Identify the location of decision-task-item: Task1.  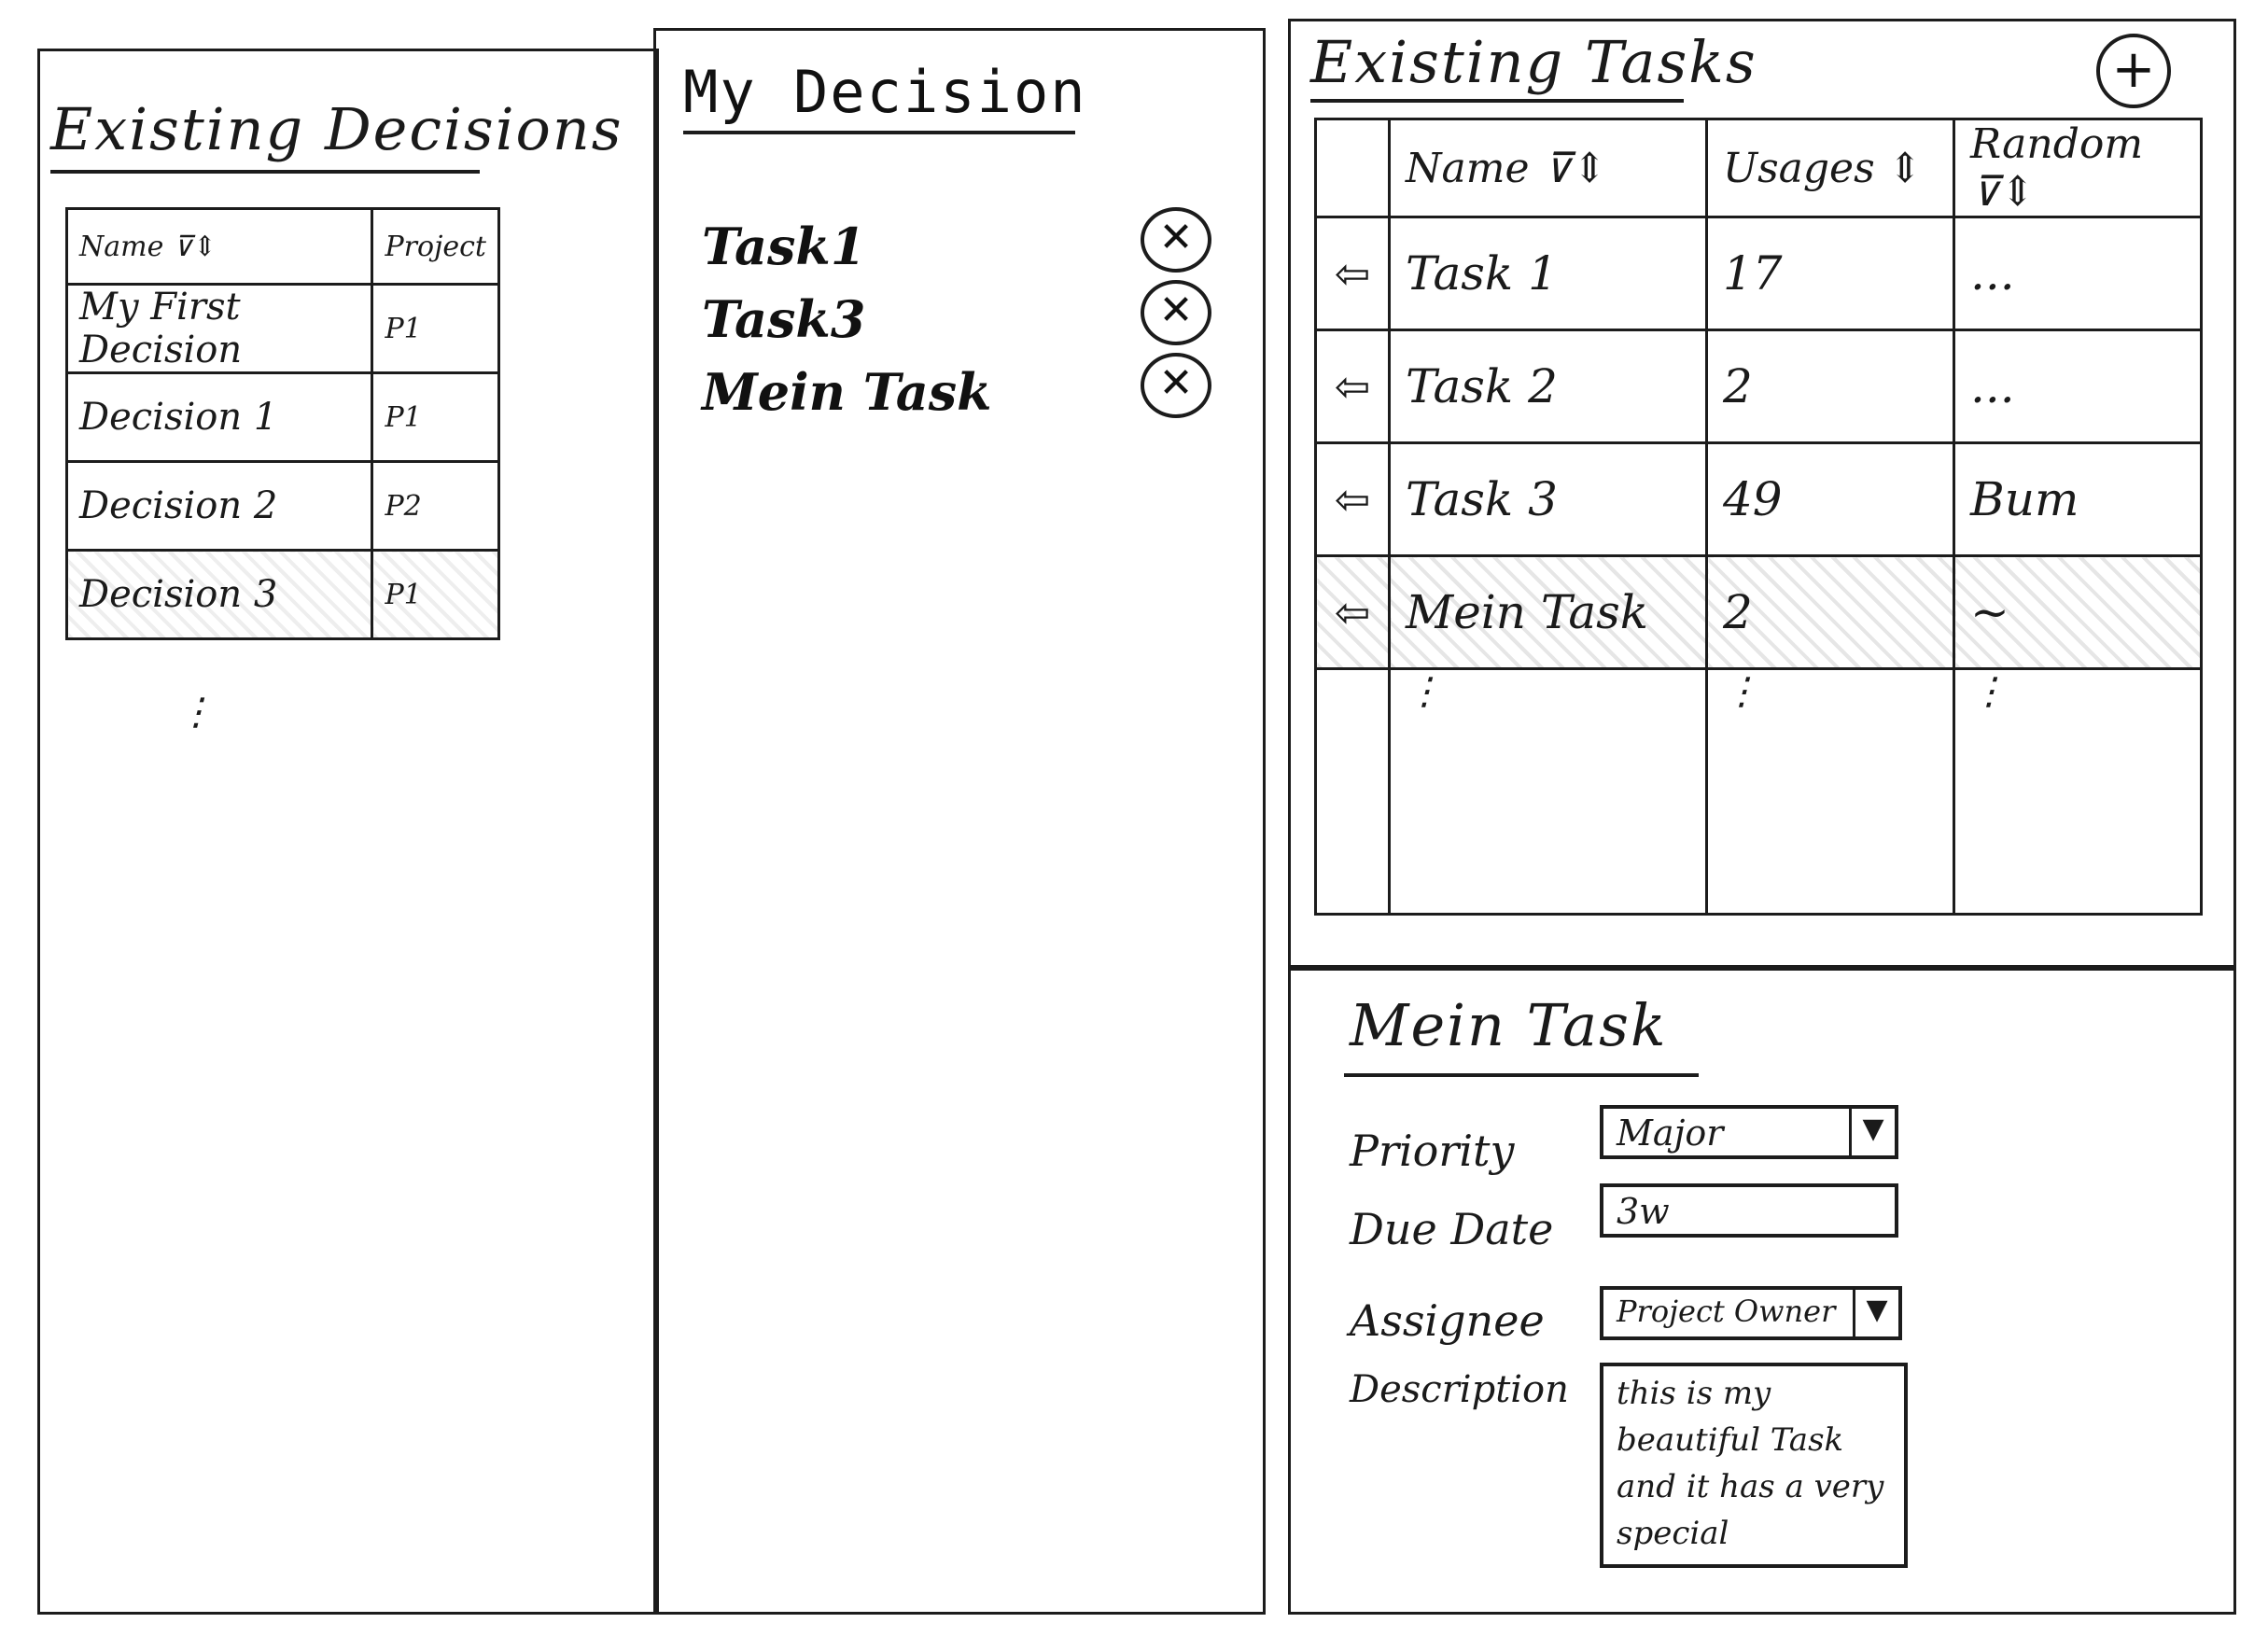
(783, 246).